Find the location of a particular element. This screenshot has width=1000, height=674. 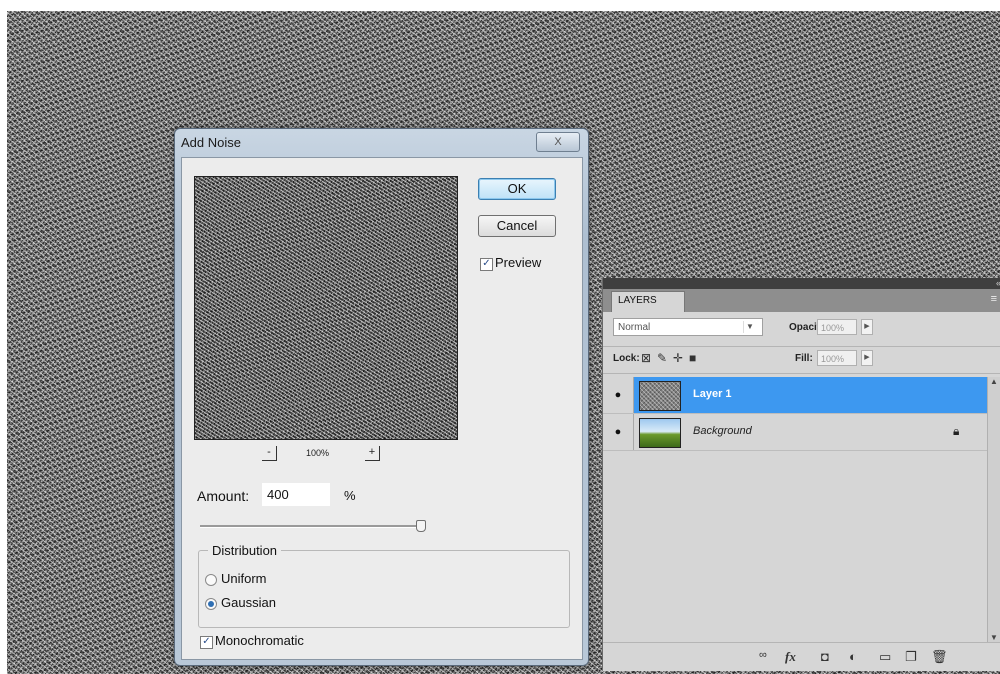

monochromatic-checkbox: ✓ is located at coordinates (206, 642).